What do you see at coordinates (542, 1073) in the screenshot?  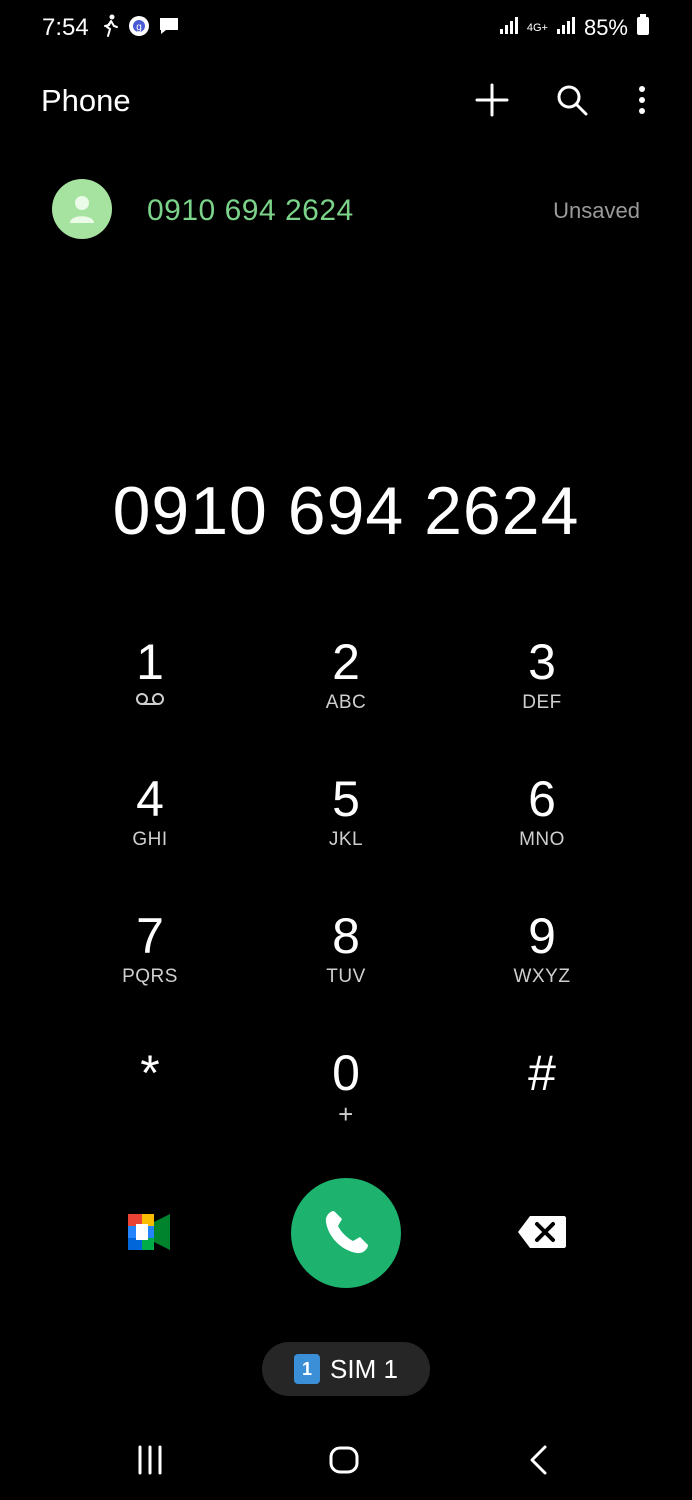 I see `key-digit: #` at bounding box center [542, 1073].